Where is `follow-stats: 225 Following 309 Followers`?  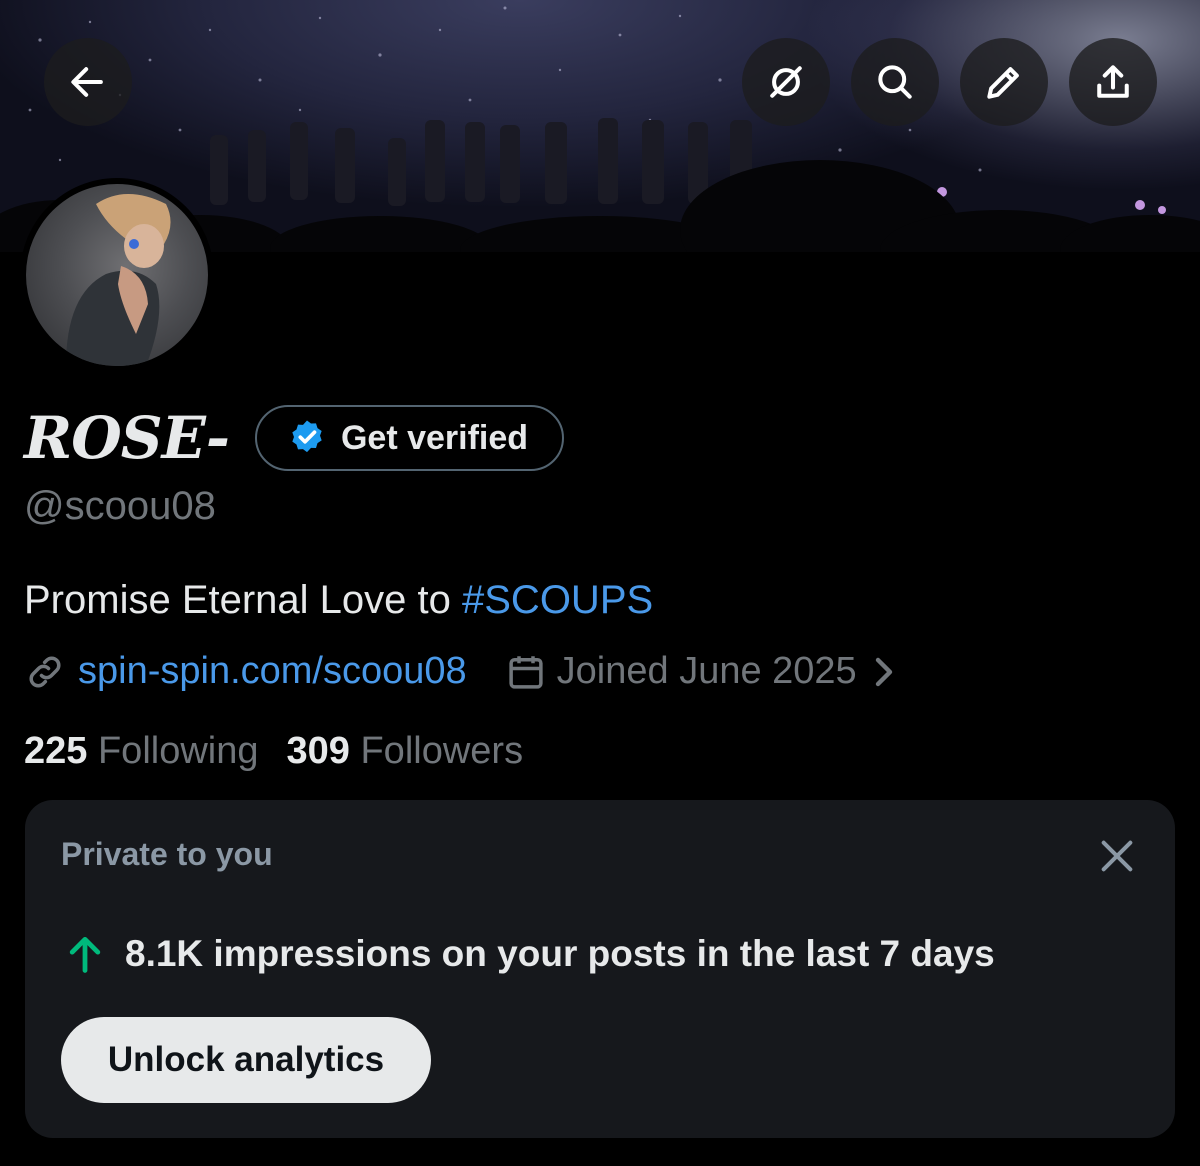
follow-stats: 225 Following 309 Followers is located at coordinates (273, 751).